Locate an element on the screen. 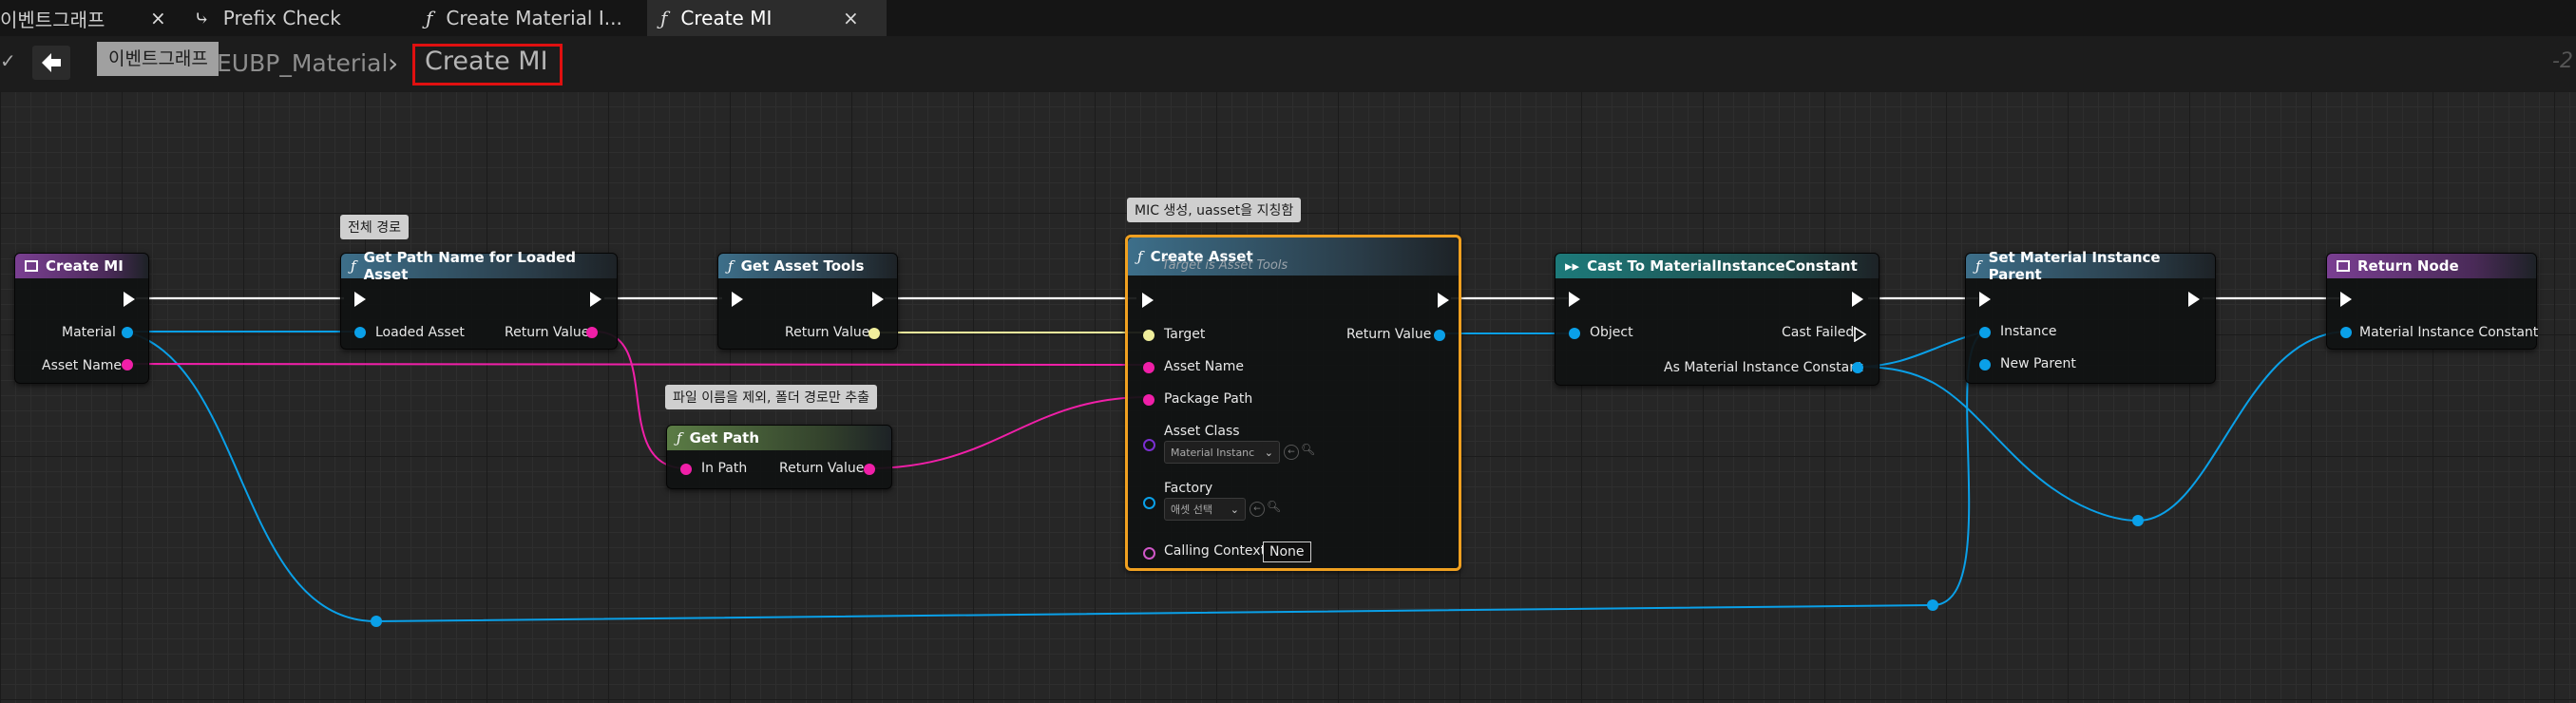 This screenshot has width=2576, height=703. cast-failed-exec-pin is located at coordinates (1860, 334).